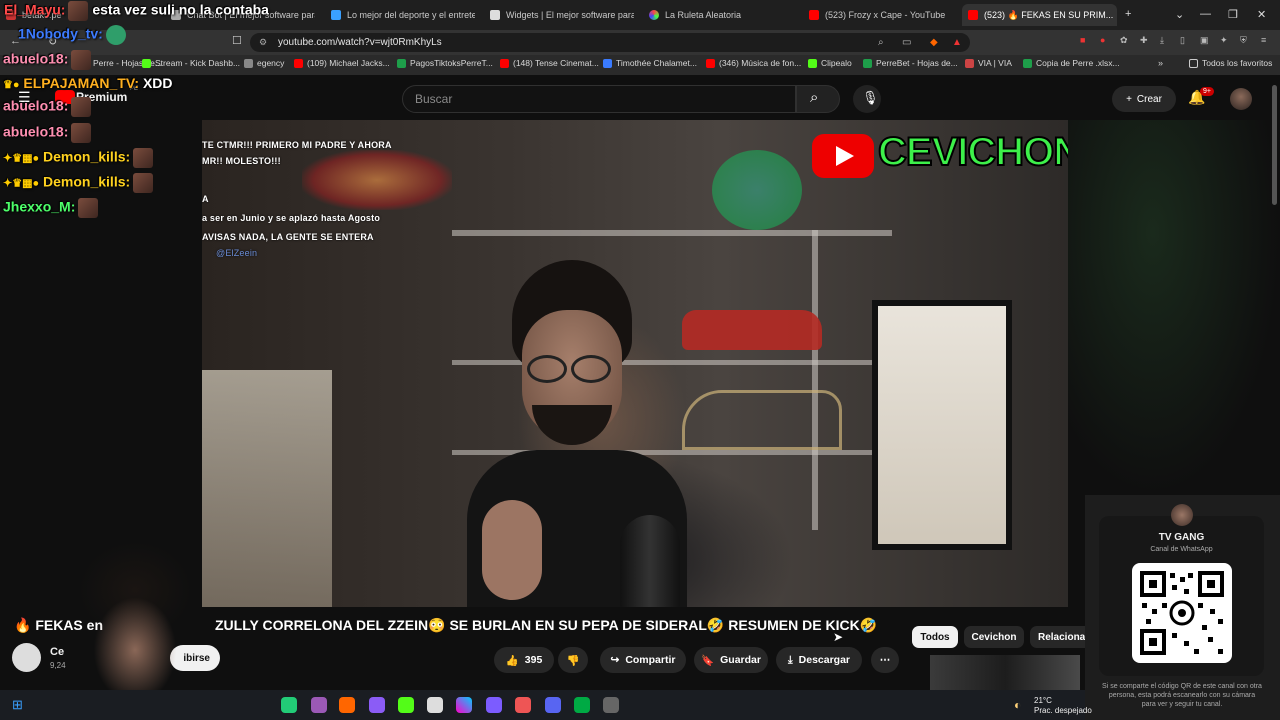 The height and width of the screenshot is (720, 1280). Describe the element at coordinates (573, 660) in the screenshot. I see `dislike-button: 👎` at that location.